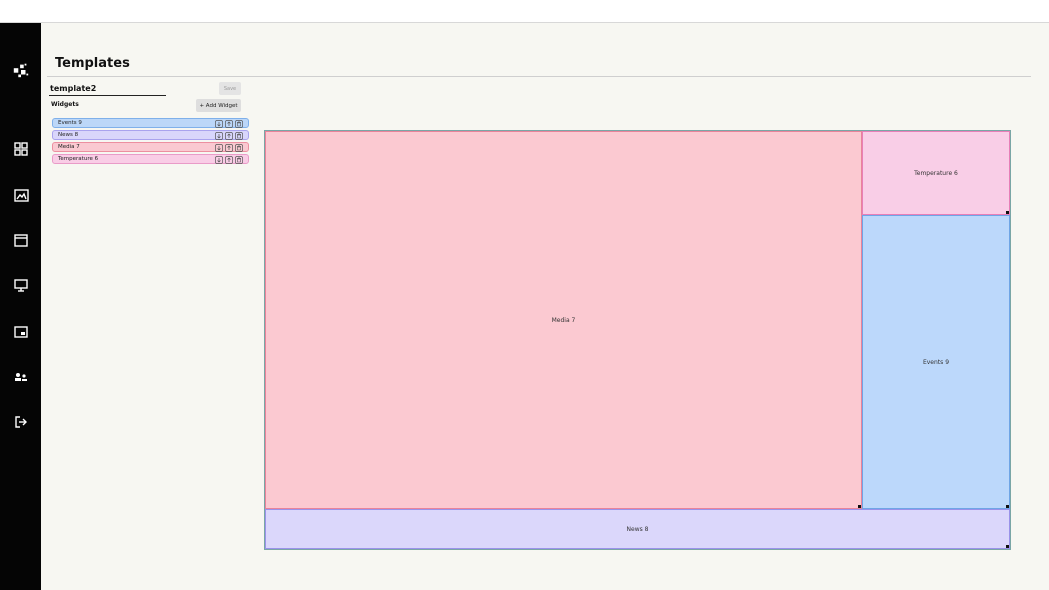 Image resolution: width=1049 pixels, height=590 pixels. What do you see at coordinates (21, 149) in the screenshot?
I see `dashboard-icon` at bounding box center [21, 149].